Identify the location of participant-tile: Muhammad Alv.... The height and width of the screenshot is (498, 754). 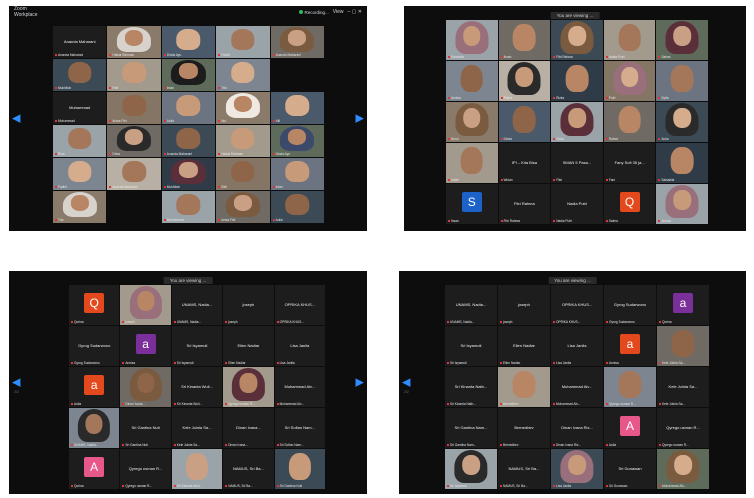
(683, 469).